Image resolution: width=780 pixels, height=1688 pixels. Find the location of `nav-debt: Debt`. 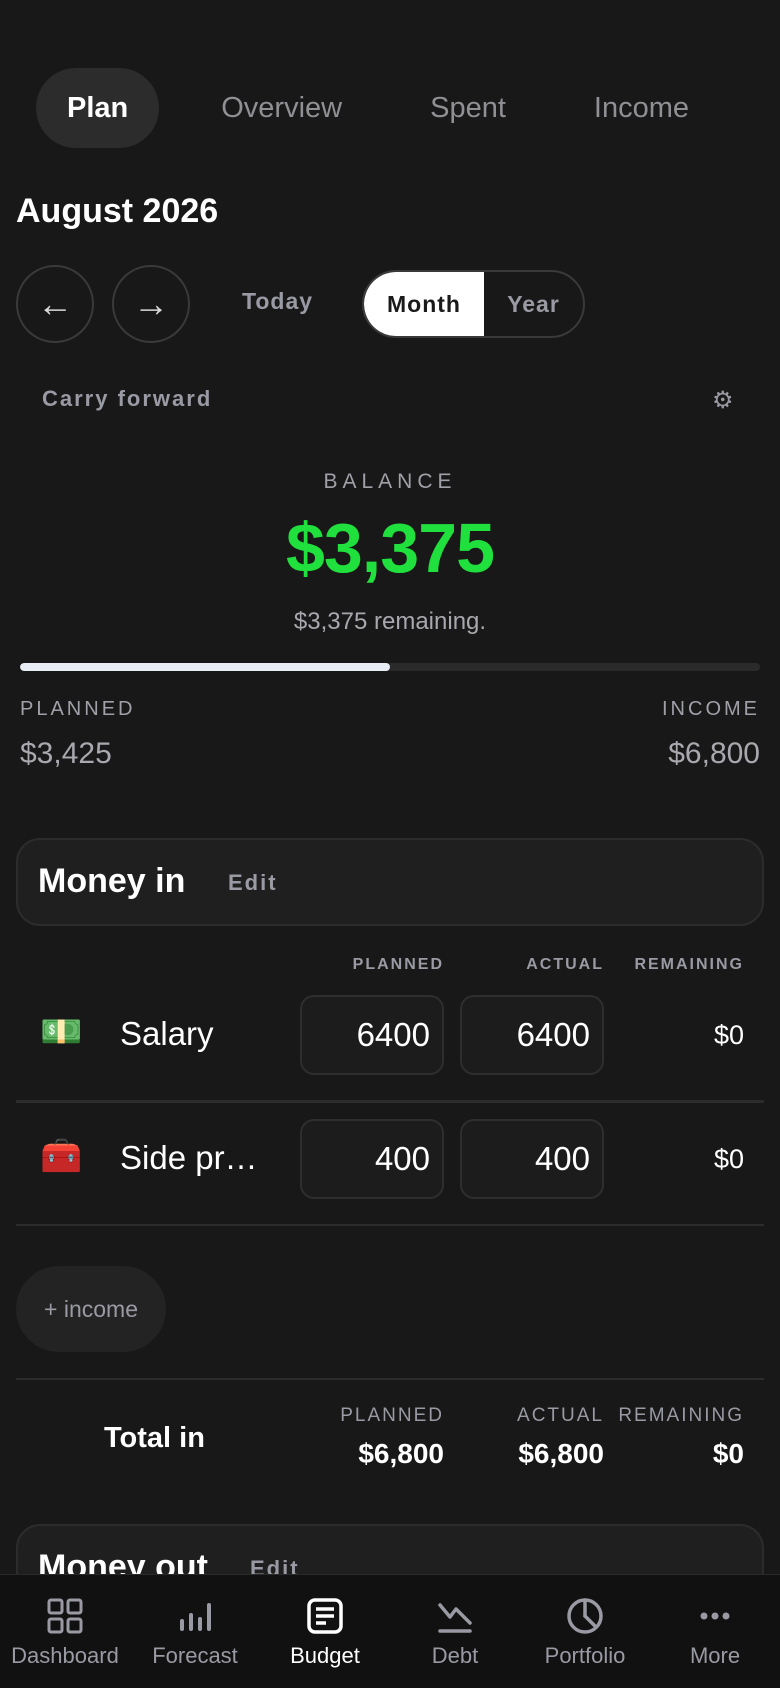

nav-debt: Debt is located at coordinates (455, 1631).